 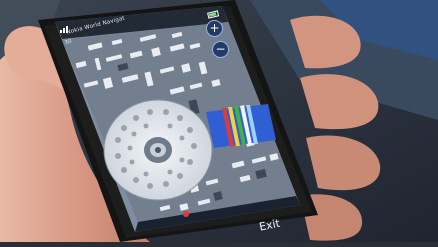 What do you see at coordinates (214, 28) in the screenshot?
I see `zoom-in-button: +` at bounding box center [214, 28].